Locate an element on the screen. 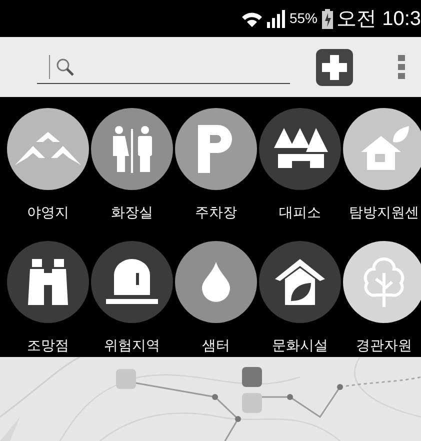 Image resolution: width=421 pixels, height=441 pixels. category-label: 샘터 is located at coordinates (216, 345).